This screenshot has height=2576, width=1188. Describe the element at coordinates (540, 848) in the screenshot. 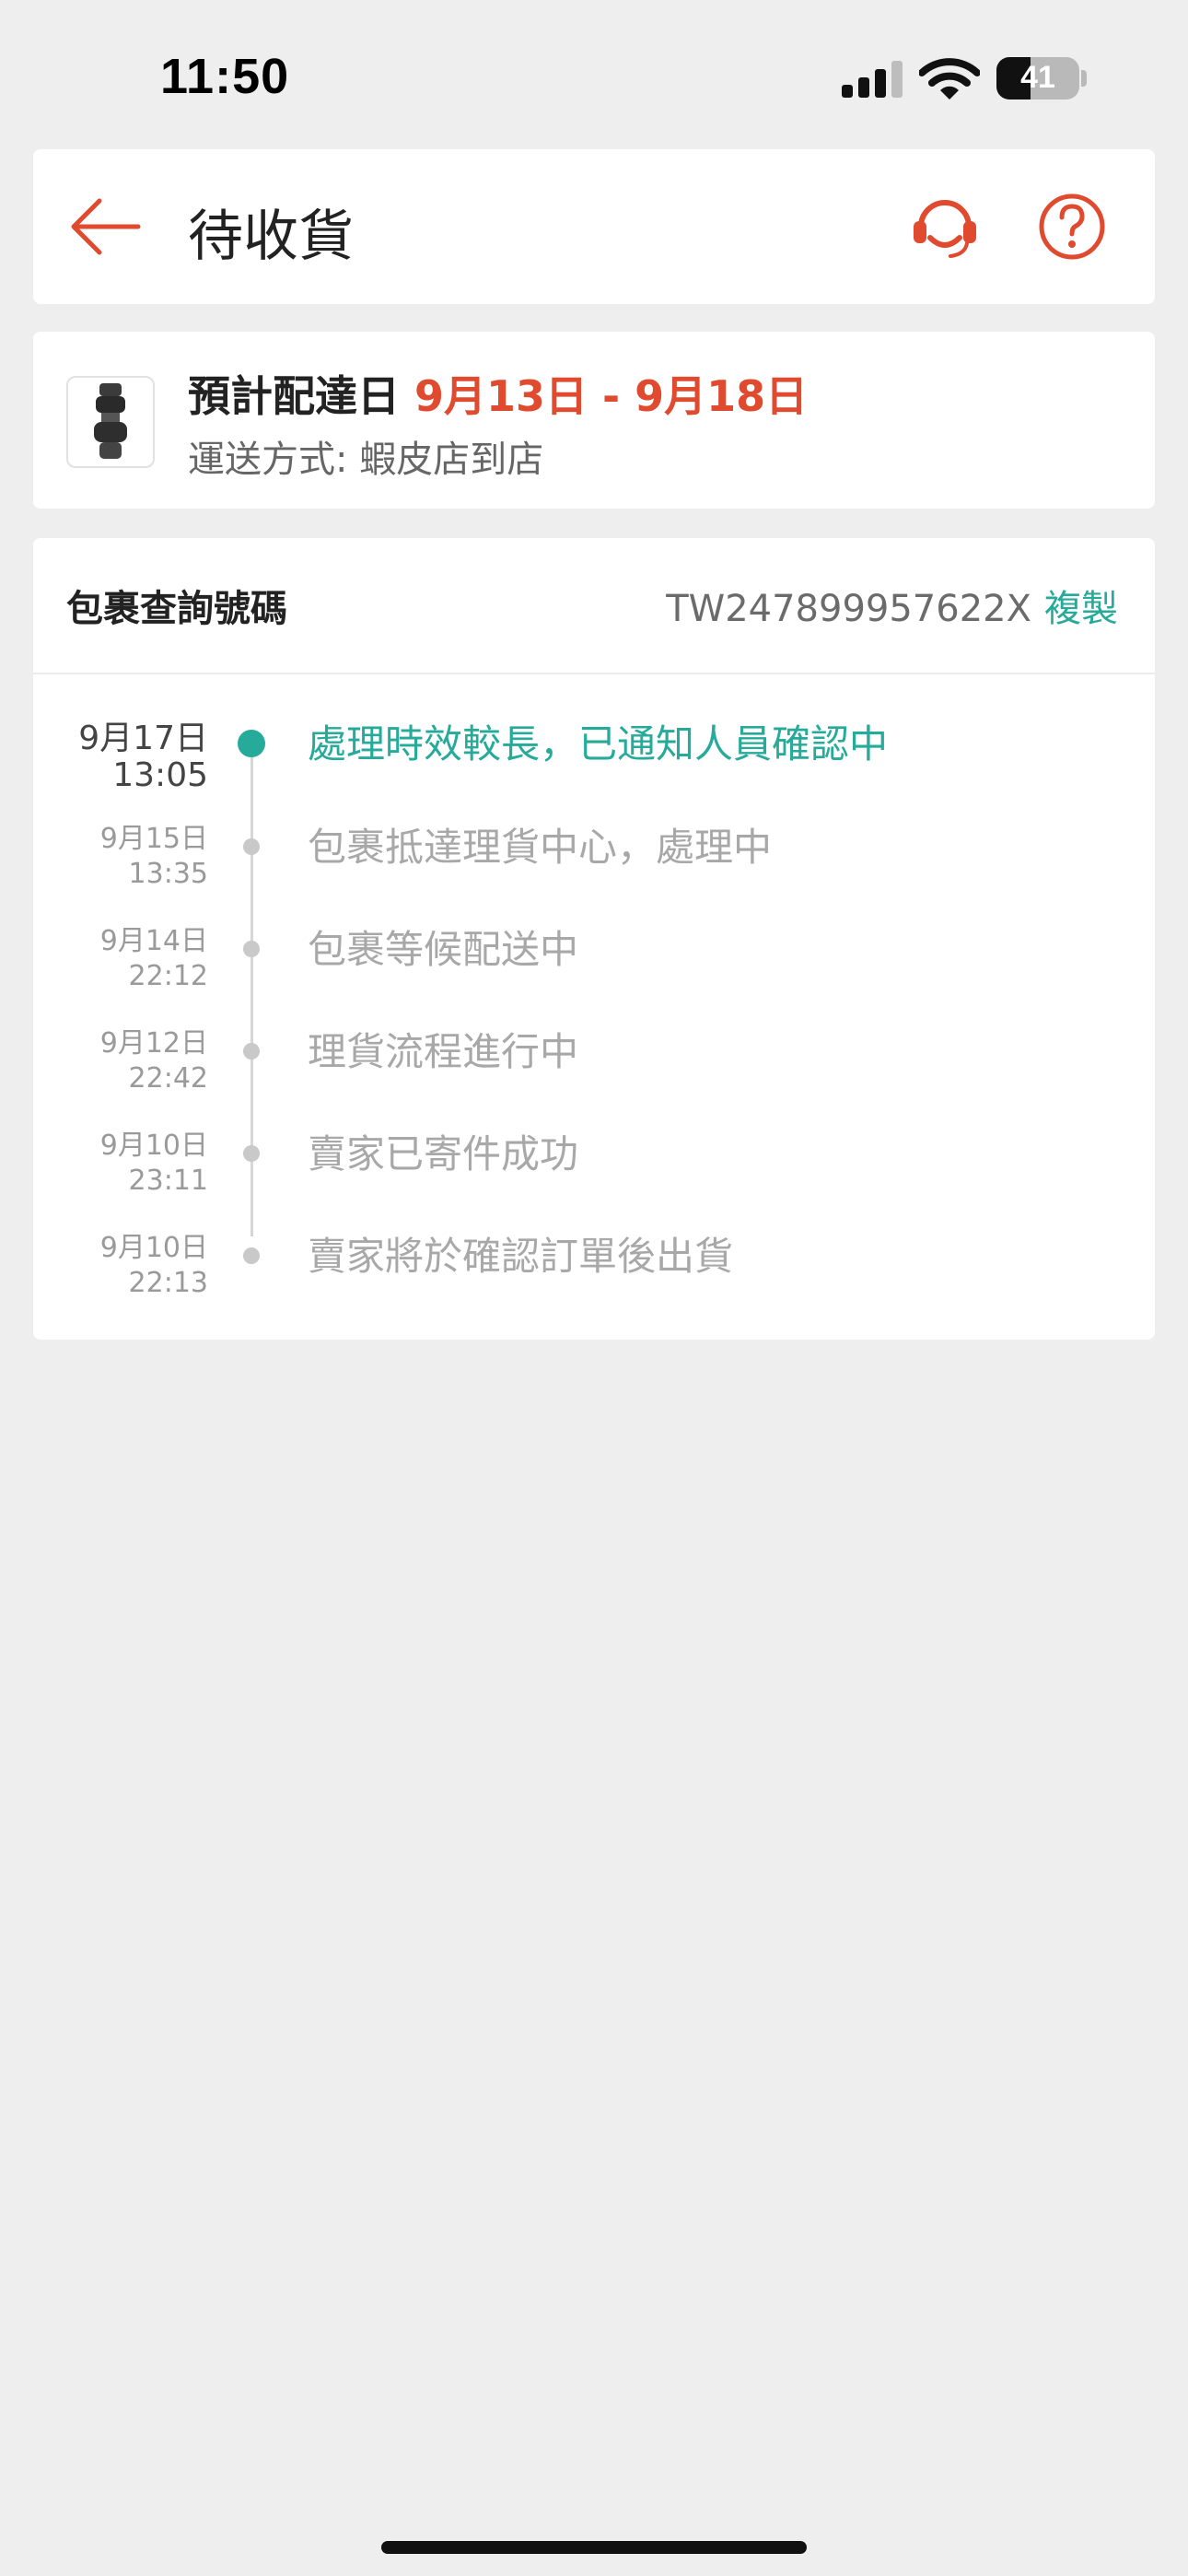

I see `event-text: 包裹抵達理貨中心，處理中` at that location.